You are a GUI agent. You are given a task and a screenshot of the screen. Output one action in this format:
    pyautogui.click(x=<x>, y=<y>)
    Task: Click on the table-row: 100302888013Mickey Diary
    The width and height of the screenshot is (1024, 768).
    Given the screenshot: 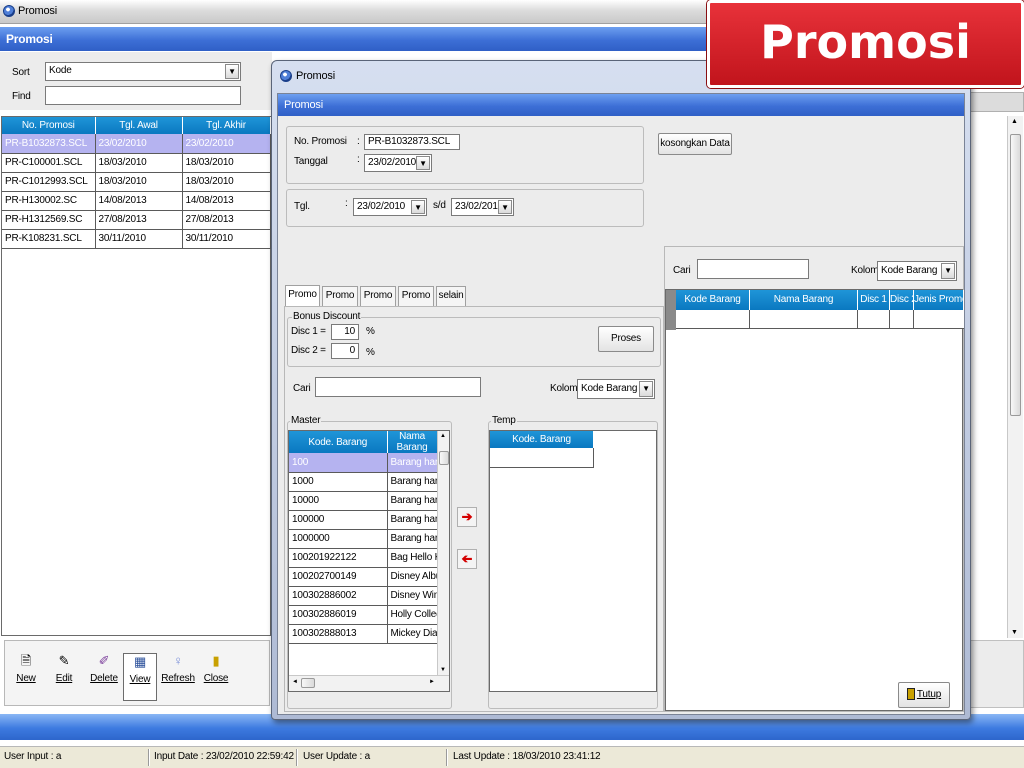 What is the action you would take?
    pyautogui.click(x=363, y=634)
    